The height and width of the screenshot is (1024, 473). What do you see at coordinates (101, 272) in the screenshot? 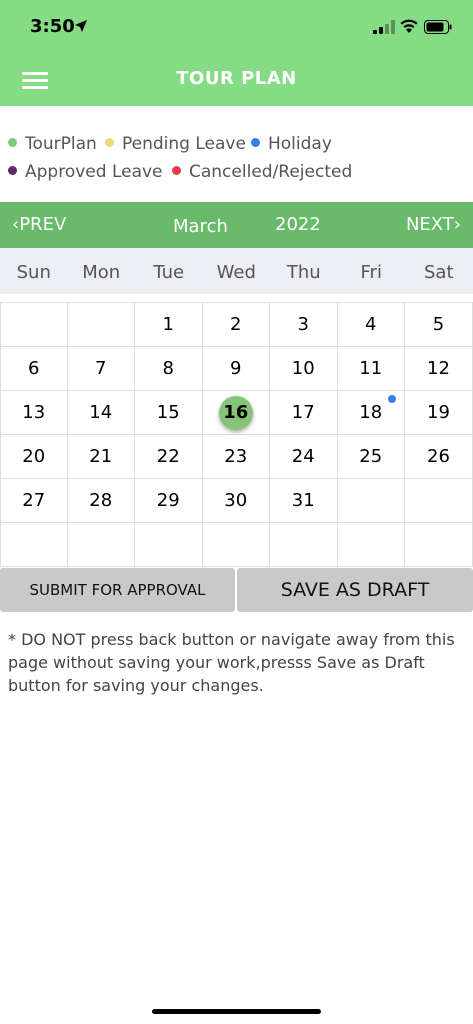
I see `weekday-mon: Mon` at bounding box center [101, 272].